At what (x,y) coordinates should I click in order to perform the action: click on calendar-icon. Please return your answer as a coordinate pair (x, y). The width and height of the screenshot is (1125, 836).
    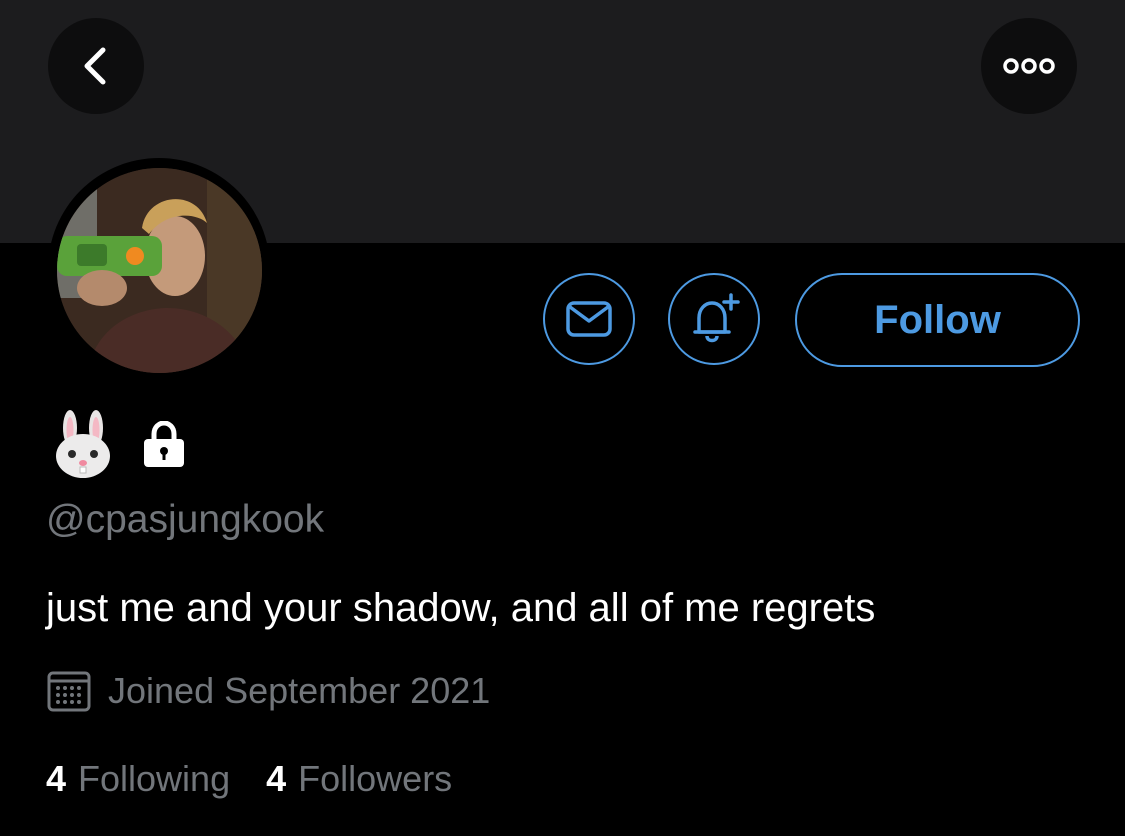
    Looking at the image, I should click on (69, 691).